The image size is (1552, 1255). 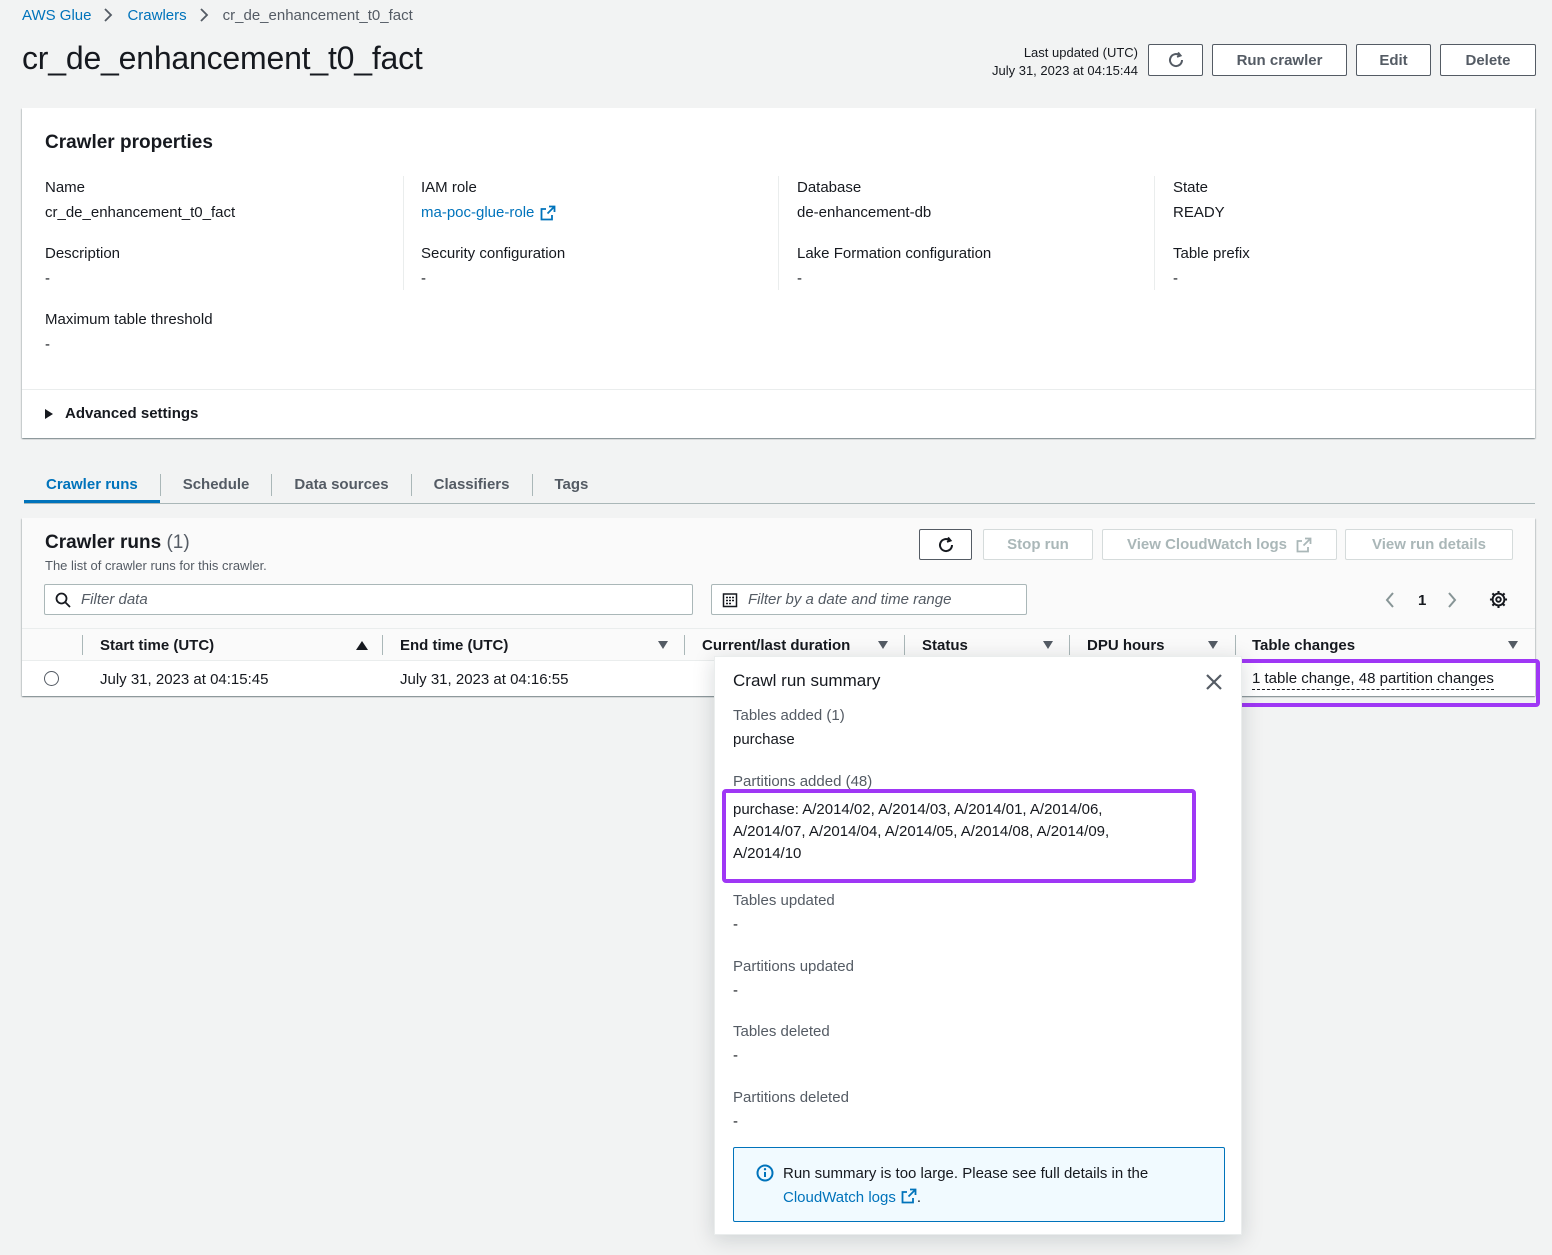 What do you see at coordinates (477, 212) in the screenshot?
I see `iam-role-value: ma-poc-glue-role` at bounding box center [477, 212].